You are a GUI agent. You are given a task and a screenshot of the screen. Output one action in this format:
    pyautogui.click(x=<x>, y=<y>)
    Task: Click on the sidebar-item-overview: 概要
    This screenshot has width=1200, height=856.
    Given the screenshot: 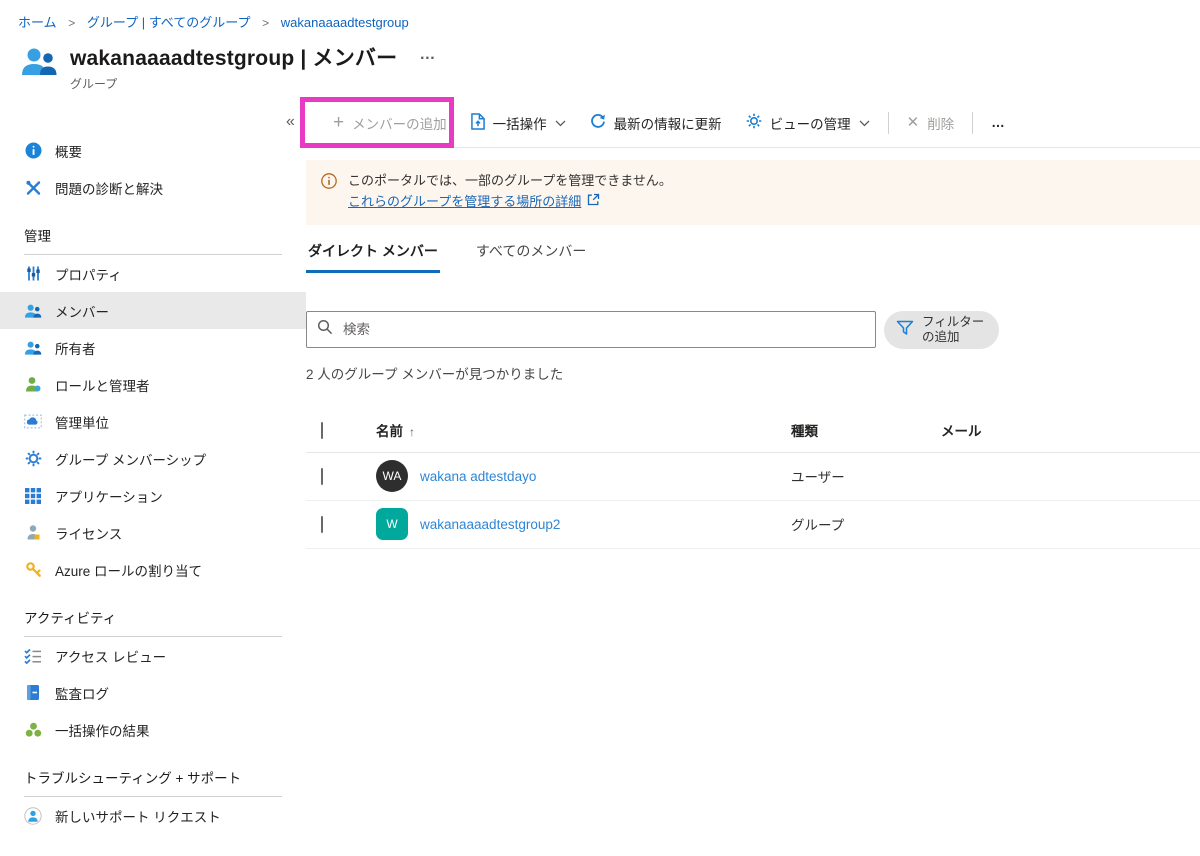 What is the action you would take?
    pyautogui.click(x=153, y=150)
    